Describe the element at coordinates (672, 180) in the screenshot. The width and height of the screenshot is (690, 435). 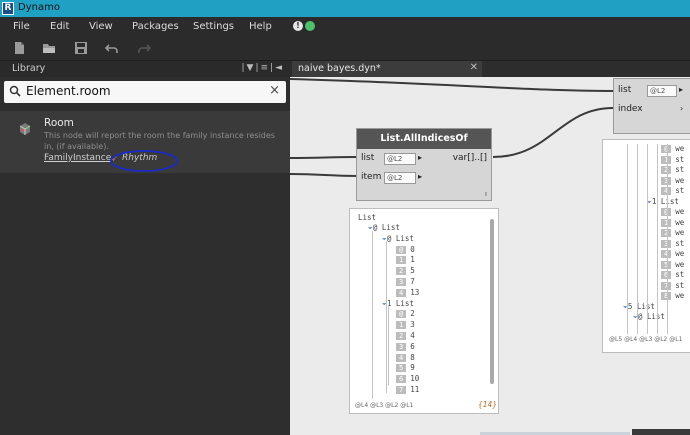
I see `preview-list-item: 3 we` at that location.